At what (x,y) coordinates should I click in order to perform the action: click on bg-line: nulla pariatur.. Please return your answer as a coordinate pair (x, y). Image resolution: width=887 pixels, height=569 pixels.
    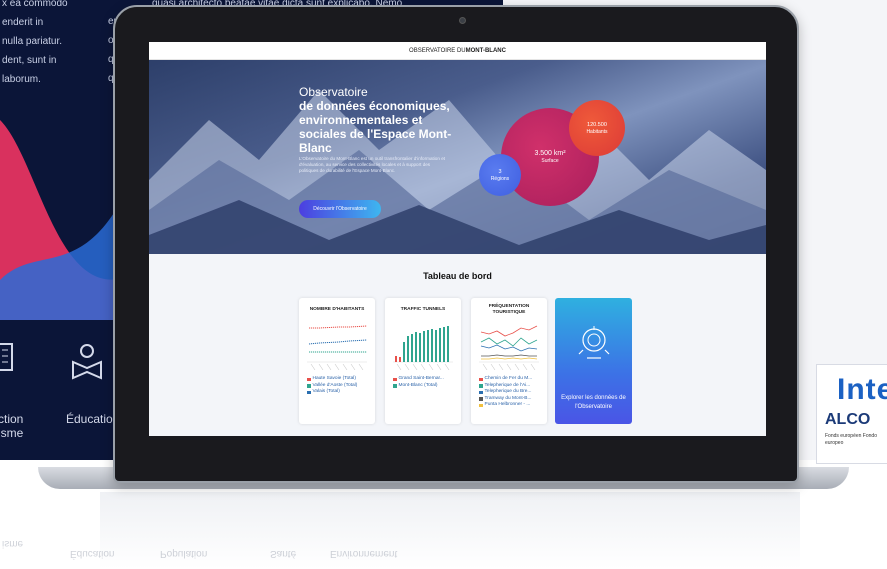
    Looking at the image, I should click on (32, 41).